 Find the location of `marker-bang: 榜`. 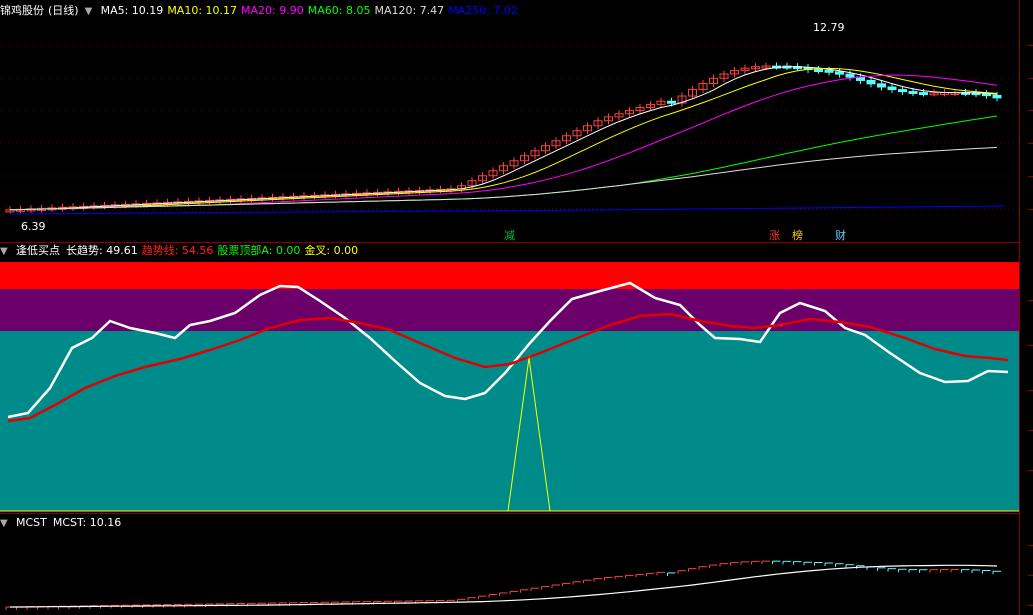

marker-bang: 榜 is located at coordinates (797, 235).